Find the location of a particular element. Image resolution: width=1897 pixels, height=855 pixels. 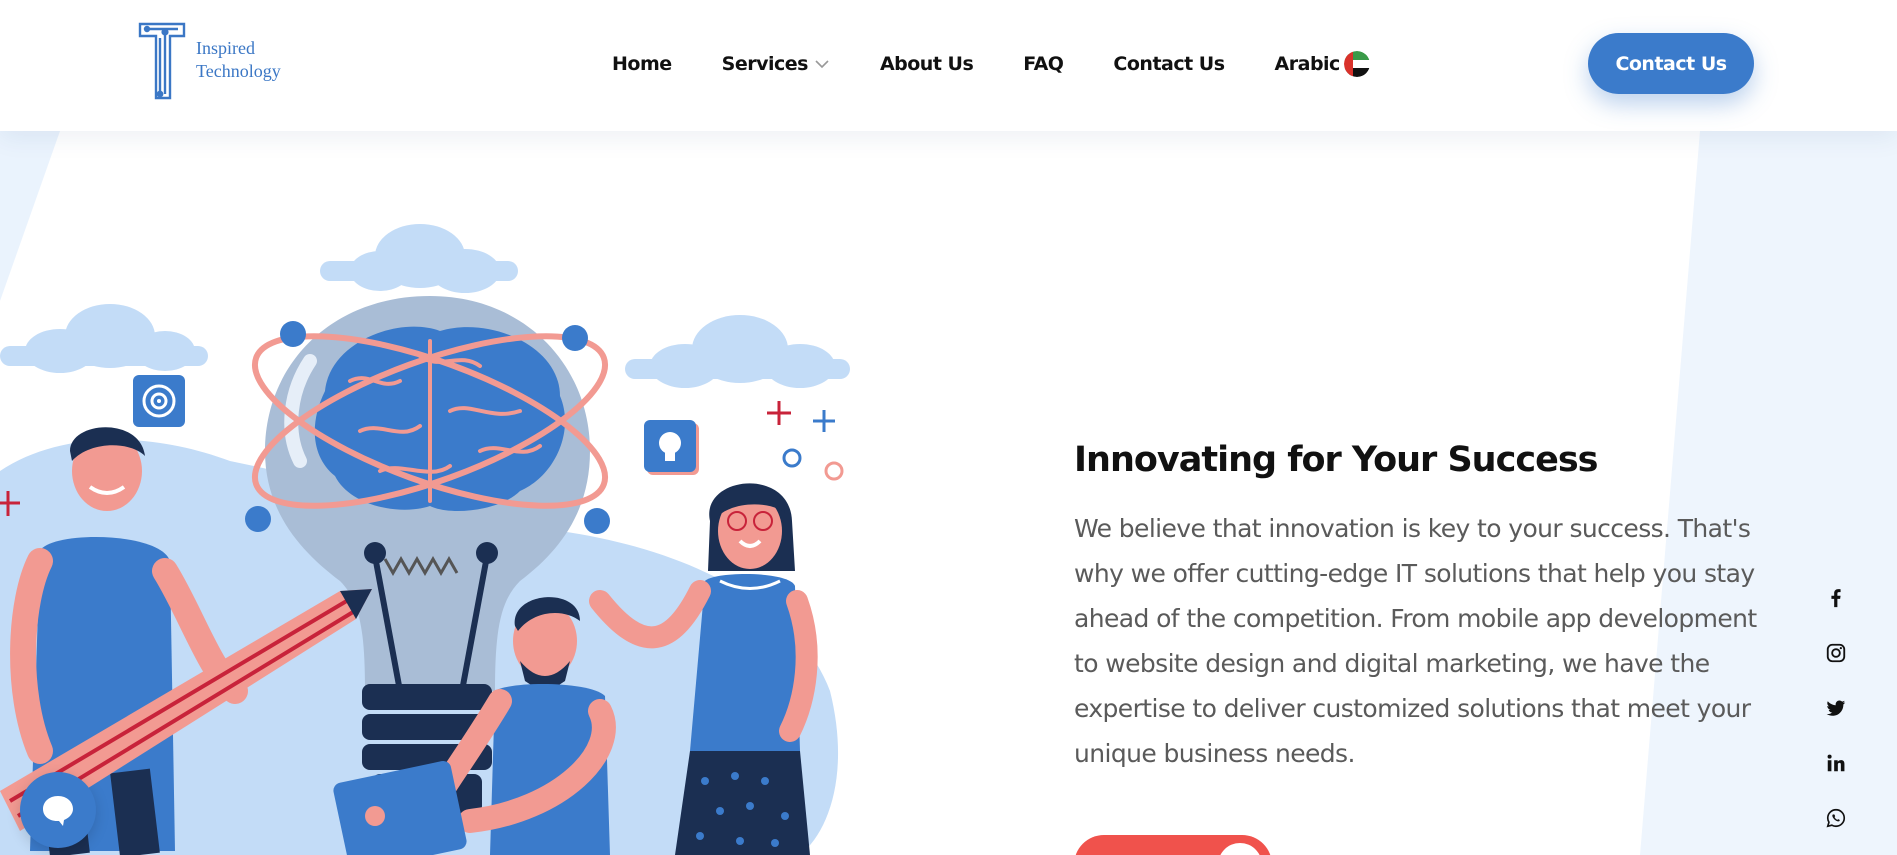

chat-bubble-icon is located at coordinates (58, 811).